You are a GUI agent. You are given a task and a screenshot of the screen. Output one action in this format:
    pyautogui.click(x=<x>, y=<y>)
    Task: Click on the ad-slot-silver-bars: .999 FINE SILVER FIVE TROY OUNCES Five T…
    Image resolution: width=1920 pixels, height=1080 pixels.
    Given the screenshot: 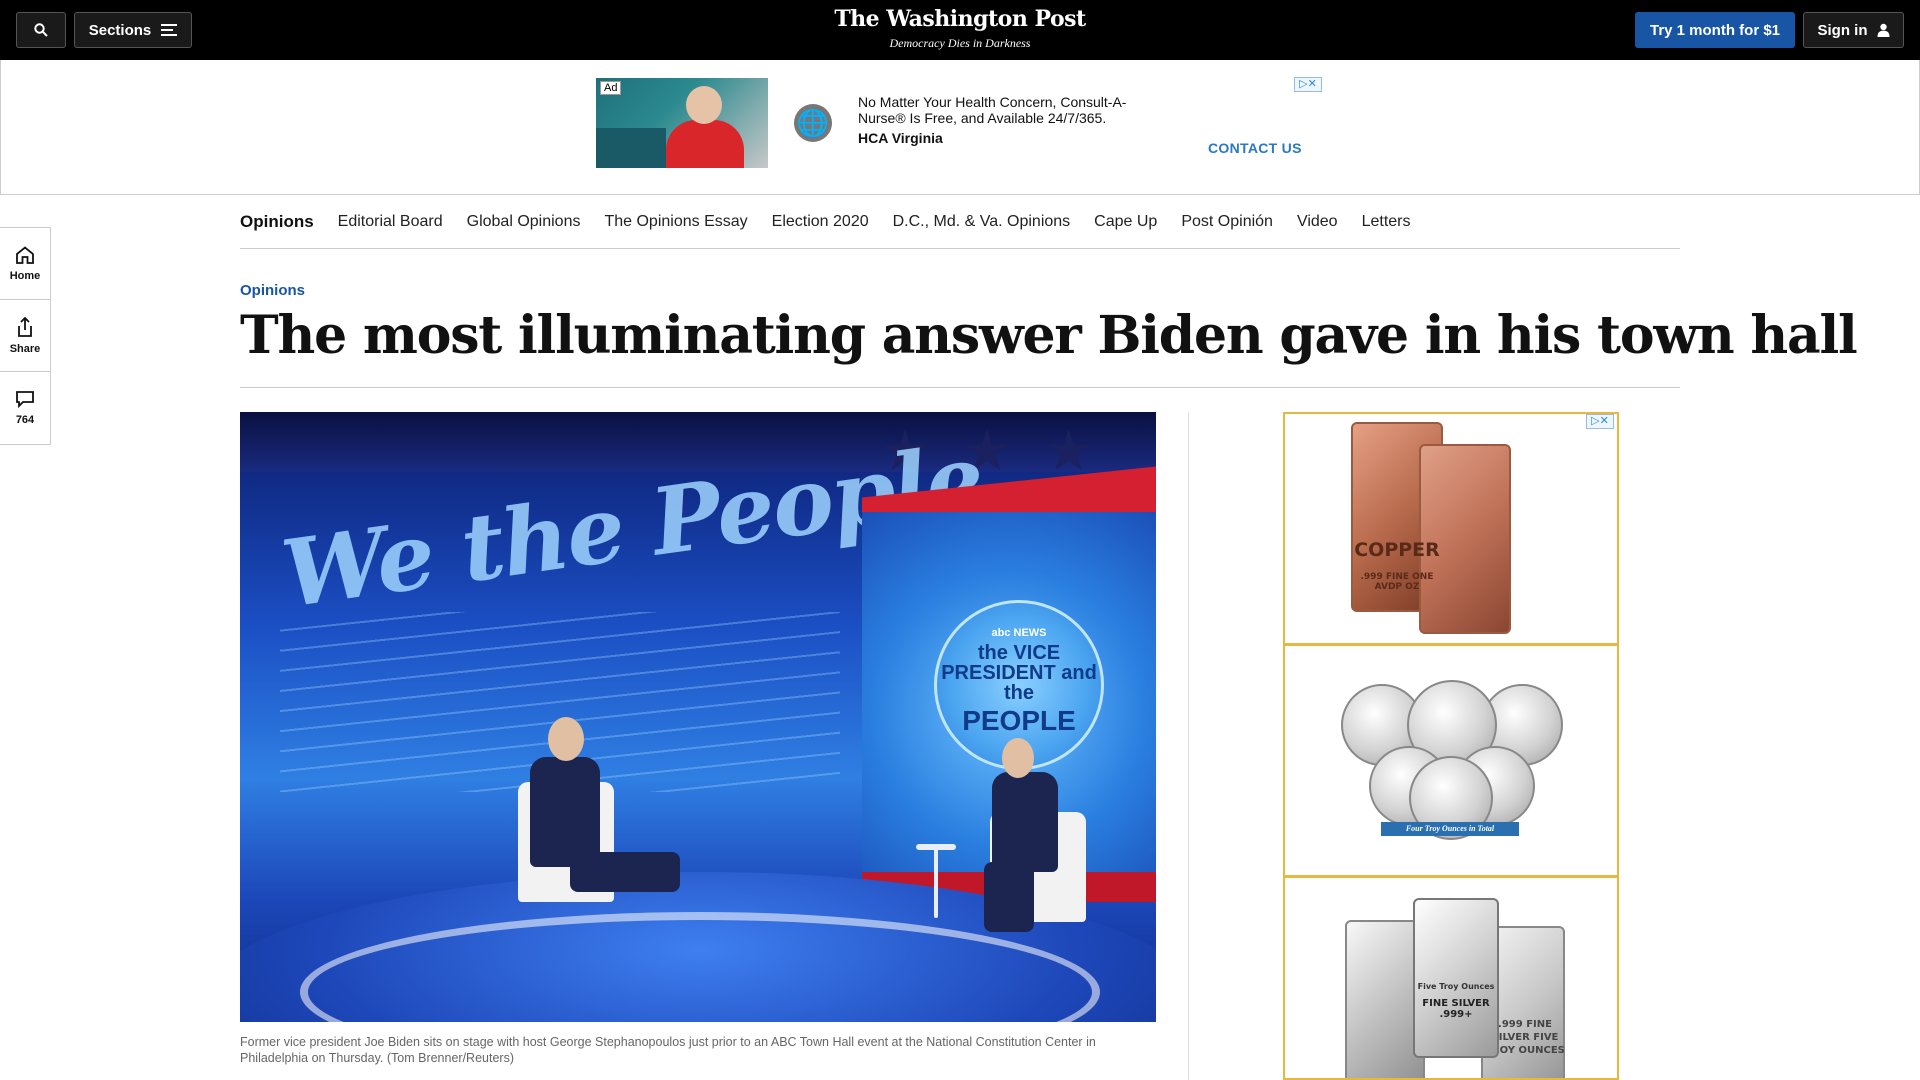 What is the action you would take?
    pyautogui.click(x=1451, y=978)
    